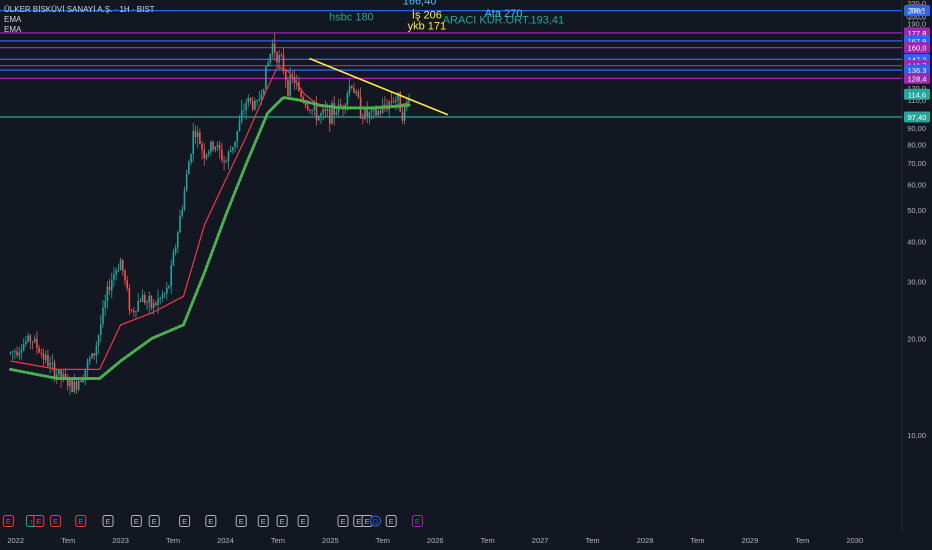 The width and height of the screenshot is (932, 550). Describe the element at coordinates (282, 521) in the screenshot. I see `event-marker-letter-12: E` at that location.